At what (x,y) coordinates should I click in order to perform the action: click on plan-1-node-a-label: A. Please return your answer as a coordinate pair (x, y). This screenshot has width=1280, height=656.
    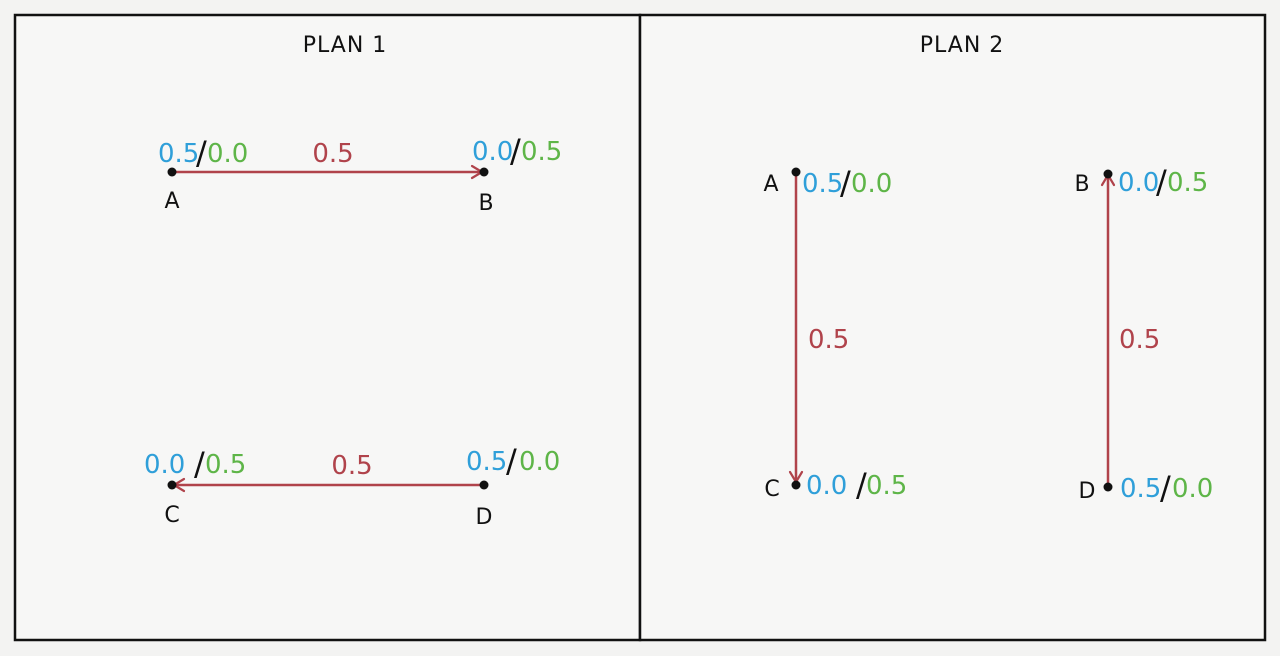
    Looking at the image, I should click on (171, 201).